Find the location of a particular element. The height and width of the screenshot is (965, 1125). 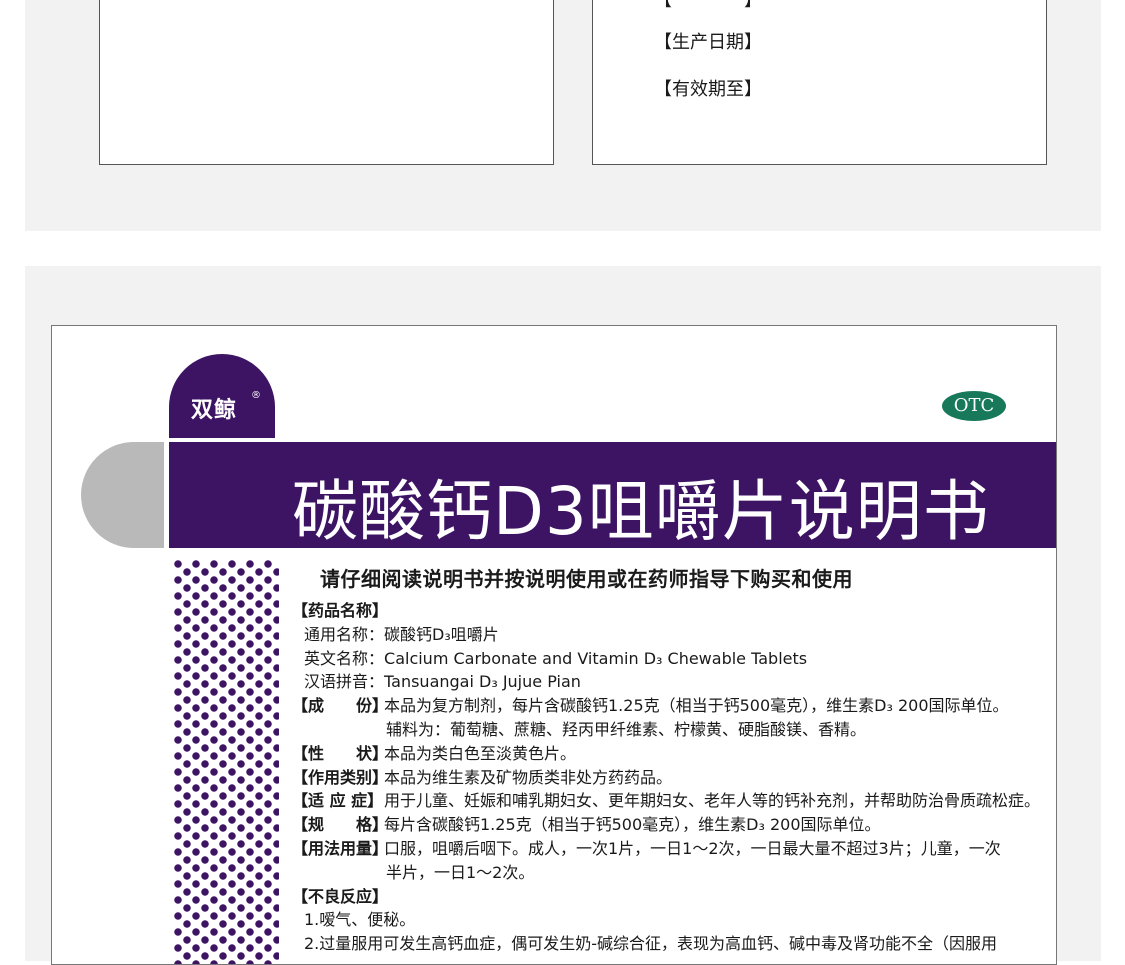

dosage-label: 【用法用量】 is located at coordinates (340, 848).